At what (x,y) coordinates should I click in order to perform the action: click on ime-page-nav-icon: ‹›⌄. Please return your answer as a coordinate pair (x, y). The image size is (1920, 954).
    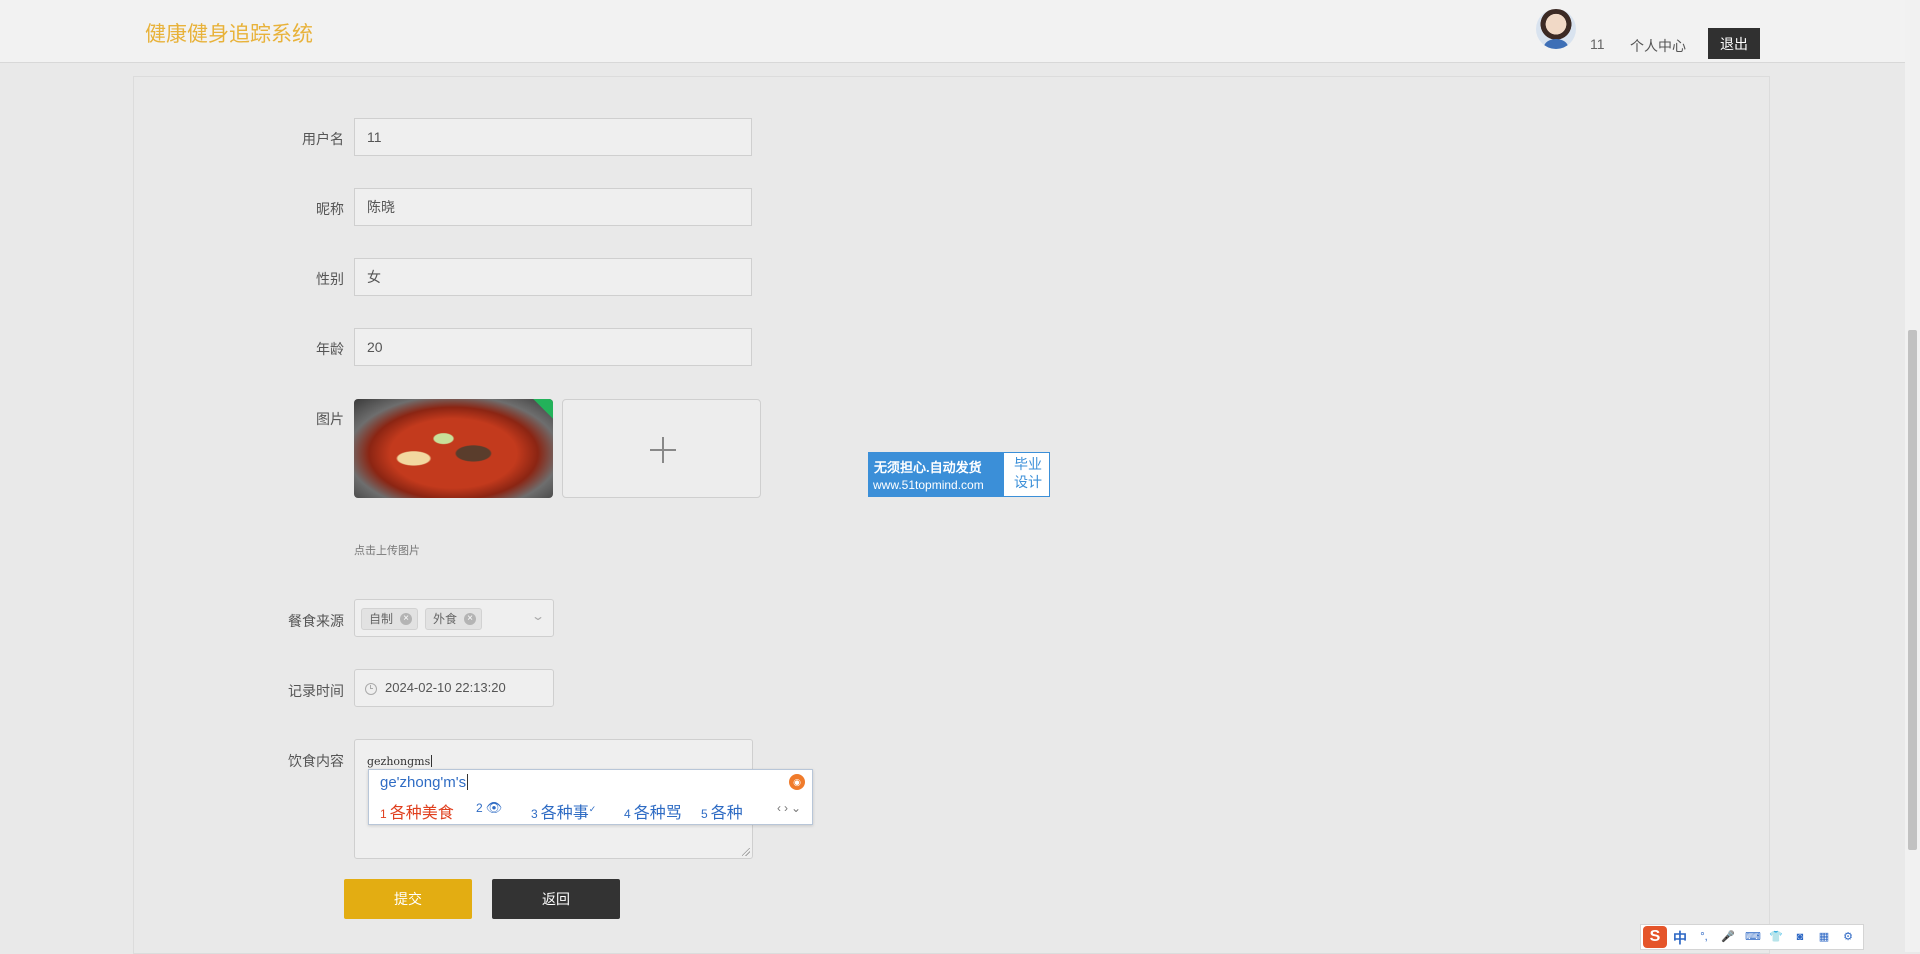
    Looking at the image, I should click on (790, 808).